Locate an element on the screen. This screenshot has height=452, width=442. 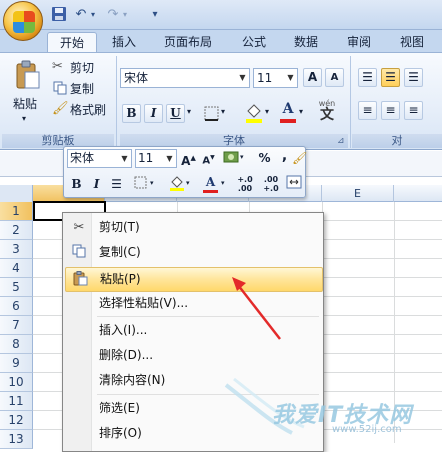
select-all-corner is located at coordinates (16, 193).